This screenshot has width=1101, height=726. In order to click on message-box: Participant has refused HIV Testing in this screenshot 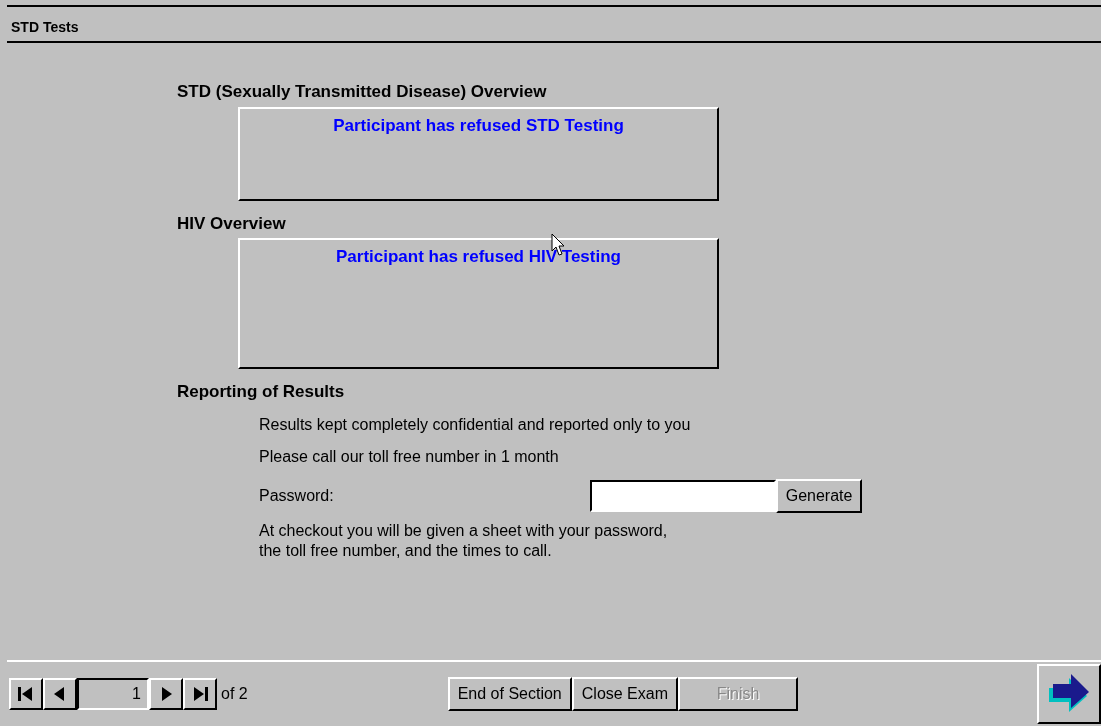, I will do `click(478, 303)`.